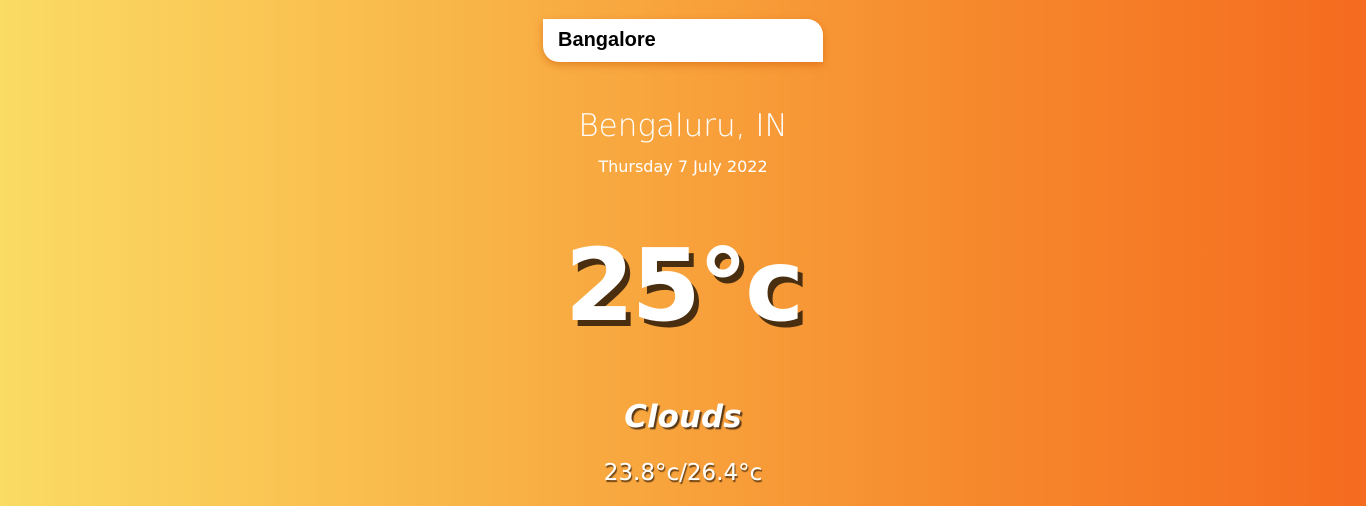  I want to click on weather-condition: Clouds, so click(683, 417).